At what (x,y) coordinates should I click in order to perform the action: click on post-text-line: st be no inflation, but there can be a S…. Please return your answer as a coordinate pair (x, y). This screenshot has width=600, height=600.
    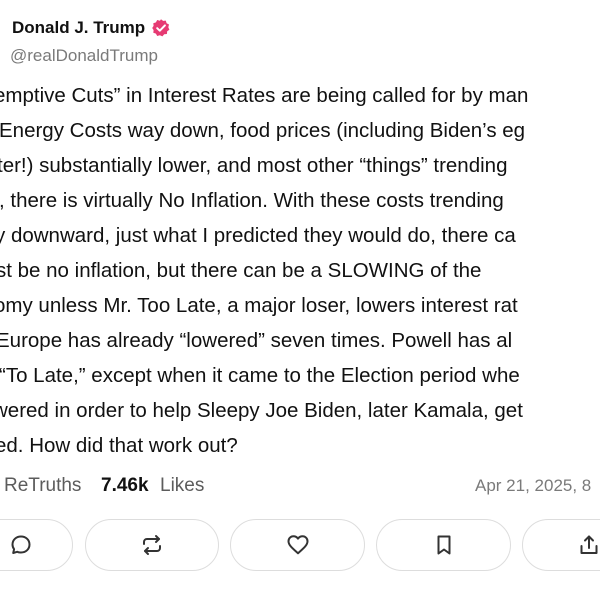
    Looking at the image, I should click on (241, 270).